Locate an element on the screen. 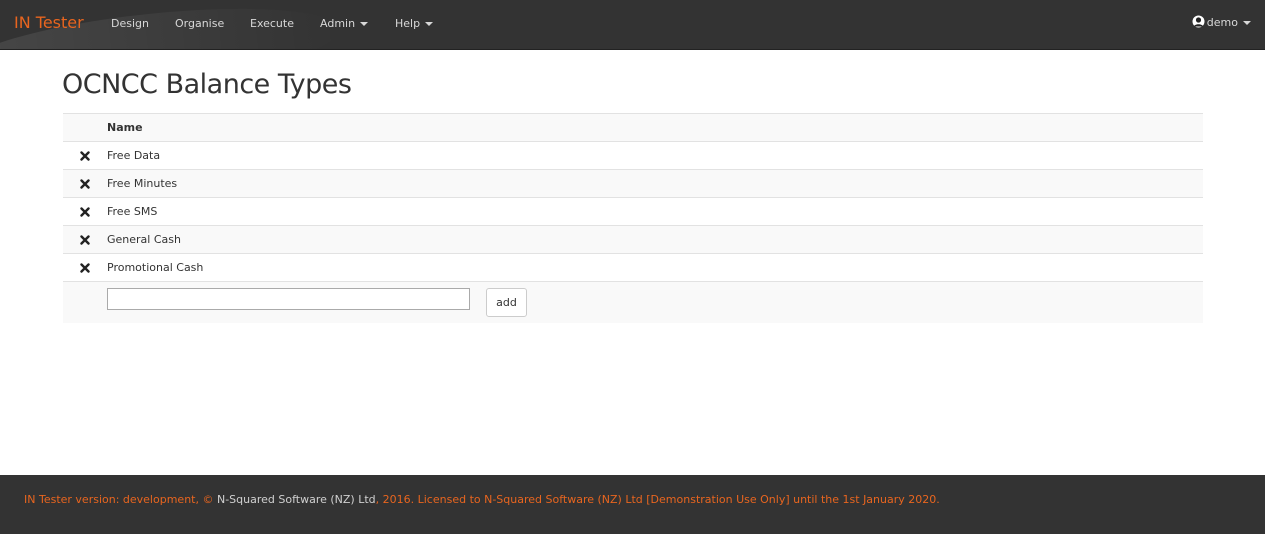  nav-admin-dropdown: Admin is located at coordinates (344, 23).